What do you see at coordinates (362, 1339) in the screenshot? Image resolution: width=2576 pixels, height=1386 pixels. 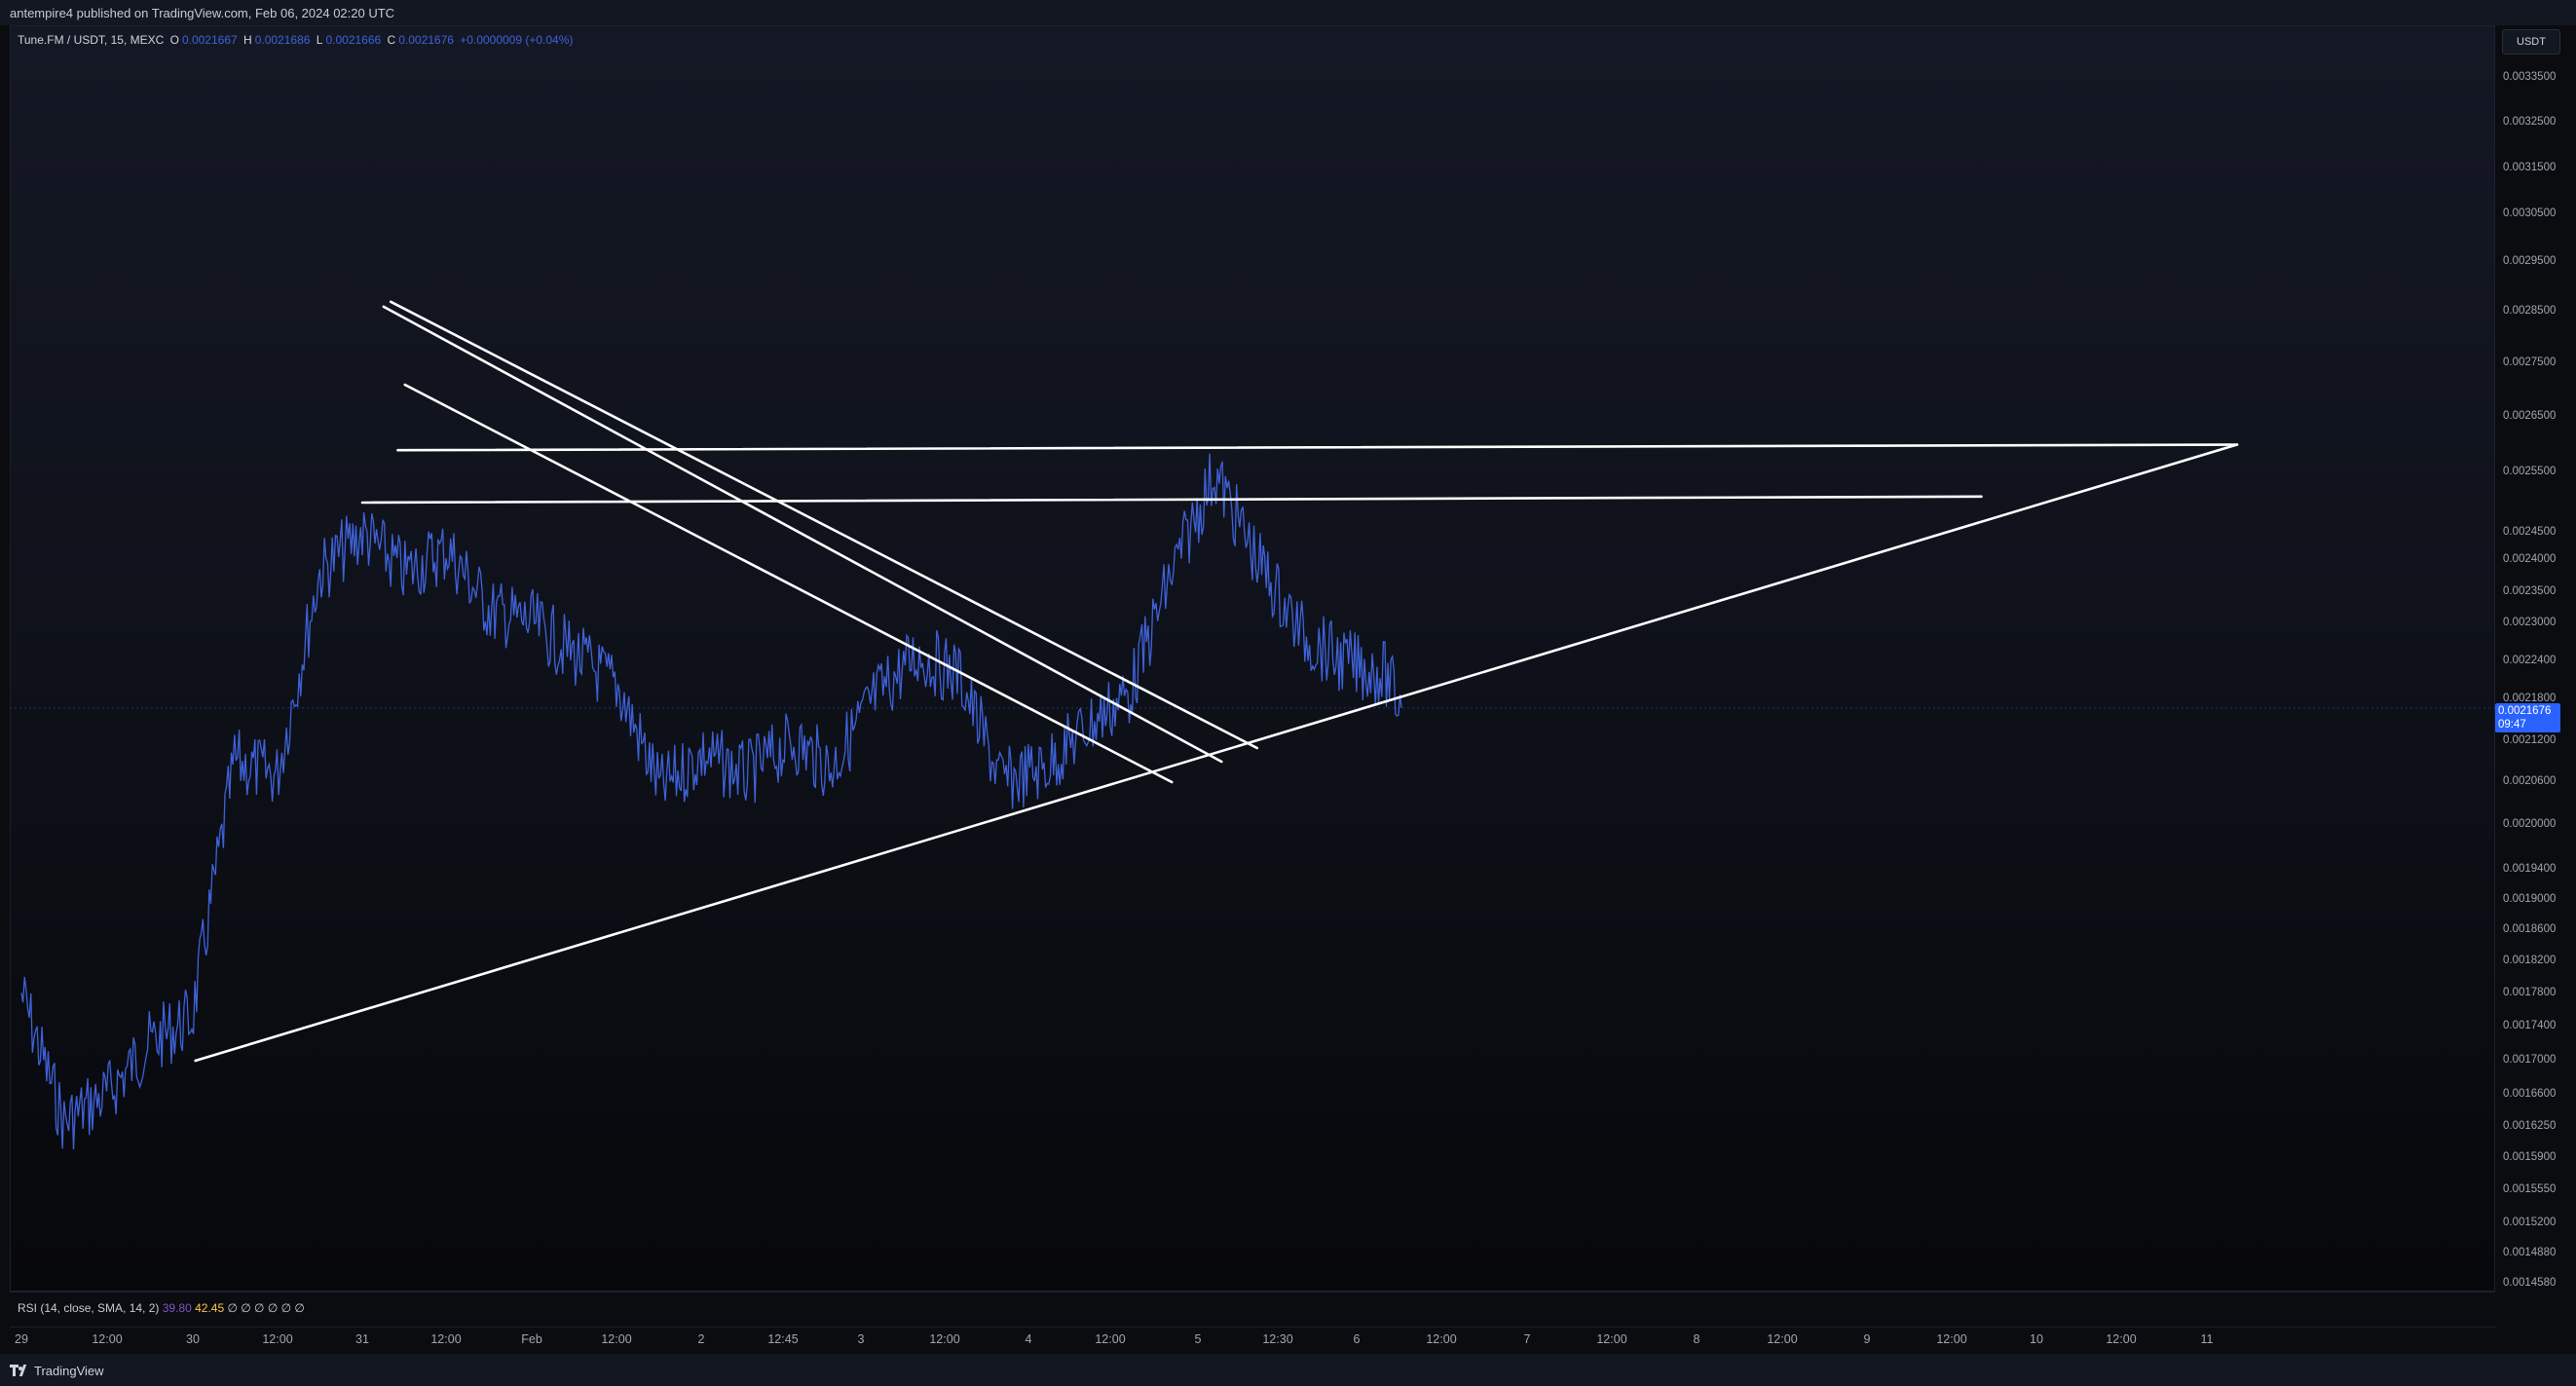 I see `time-tick-label: 31` at bounding box center [362, 1339].